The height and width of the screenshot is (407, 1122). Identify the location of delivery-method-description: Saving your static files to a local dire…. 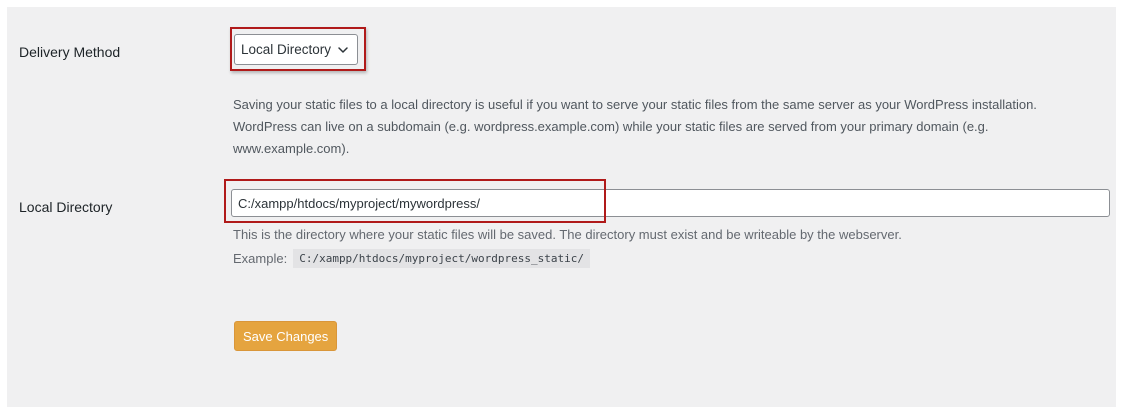
(635, 126).